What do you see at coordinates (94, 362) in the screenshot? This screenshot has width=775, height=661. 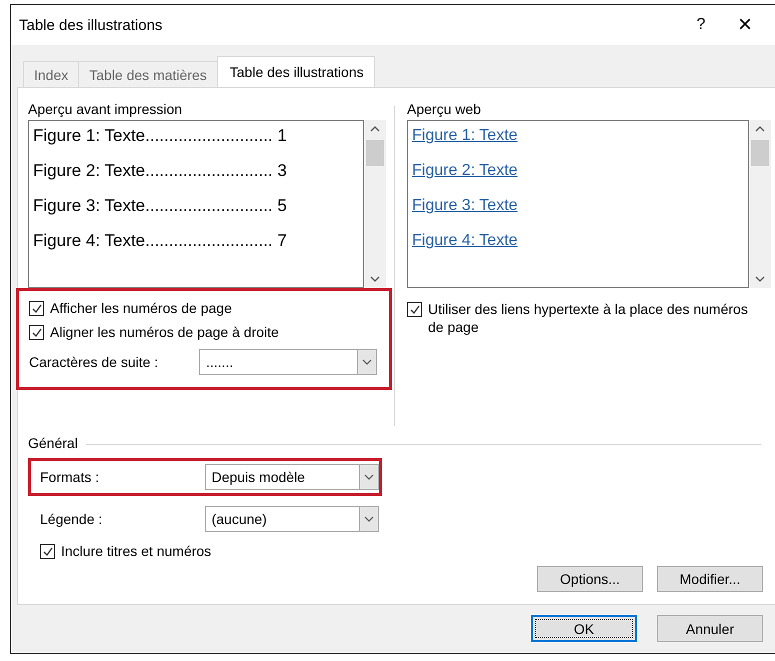 I see `field-label: Caractères de suite :` at bounding box center [94, 362].